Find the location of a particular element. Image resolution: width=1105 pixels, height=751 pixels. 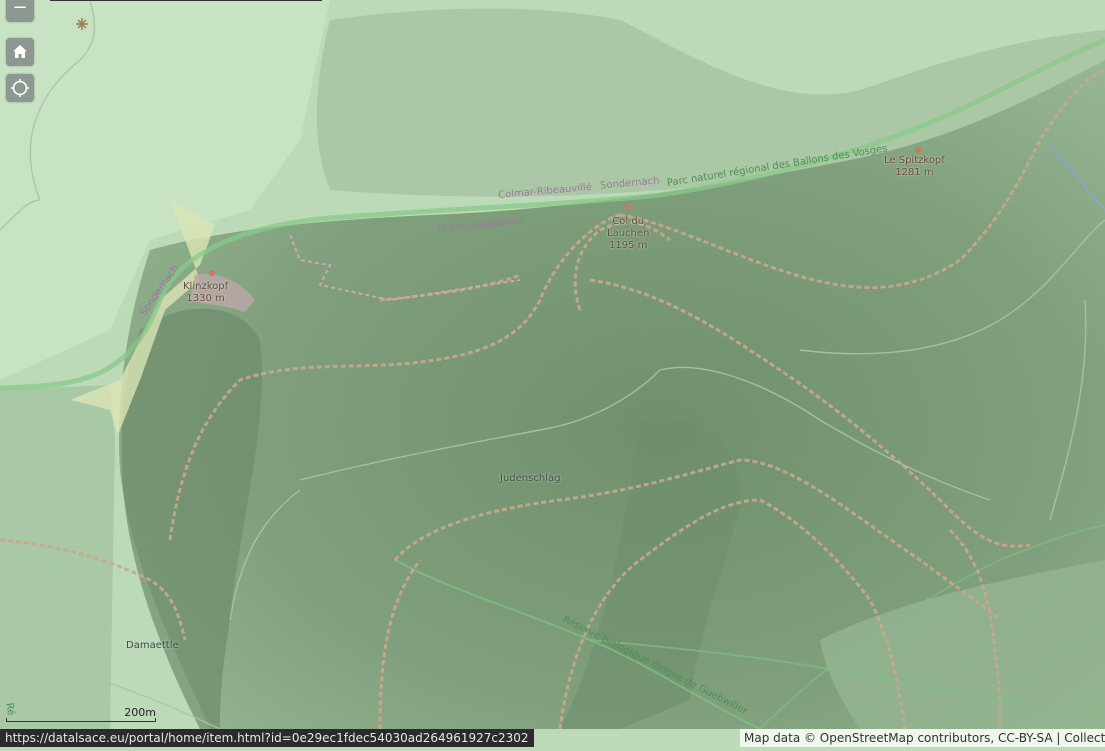

minus-icon: − is located at coordinates (20, 9).